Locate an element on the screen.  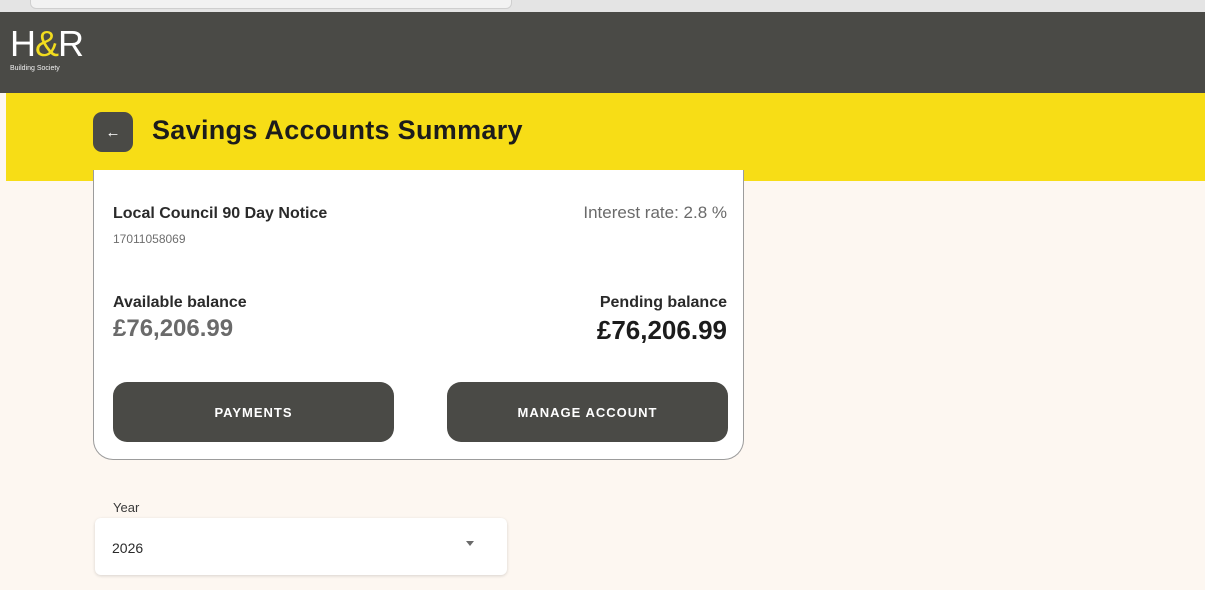
manage-account-button: MANAGE ACCOUNT is located at coordinates (587, 412).